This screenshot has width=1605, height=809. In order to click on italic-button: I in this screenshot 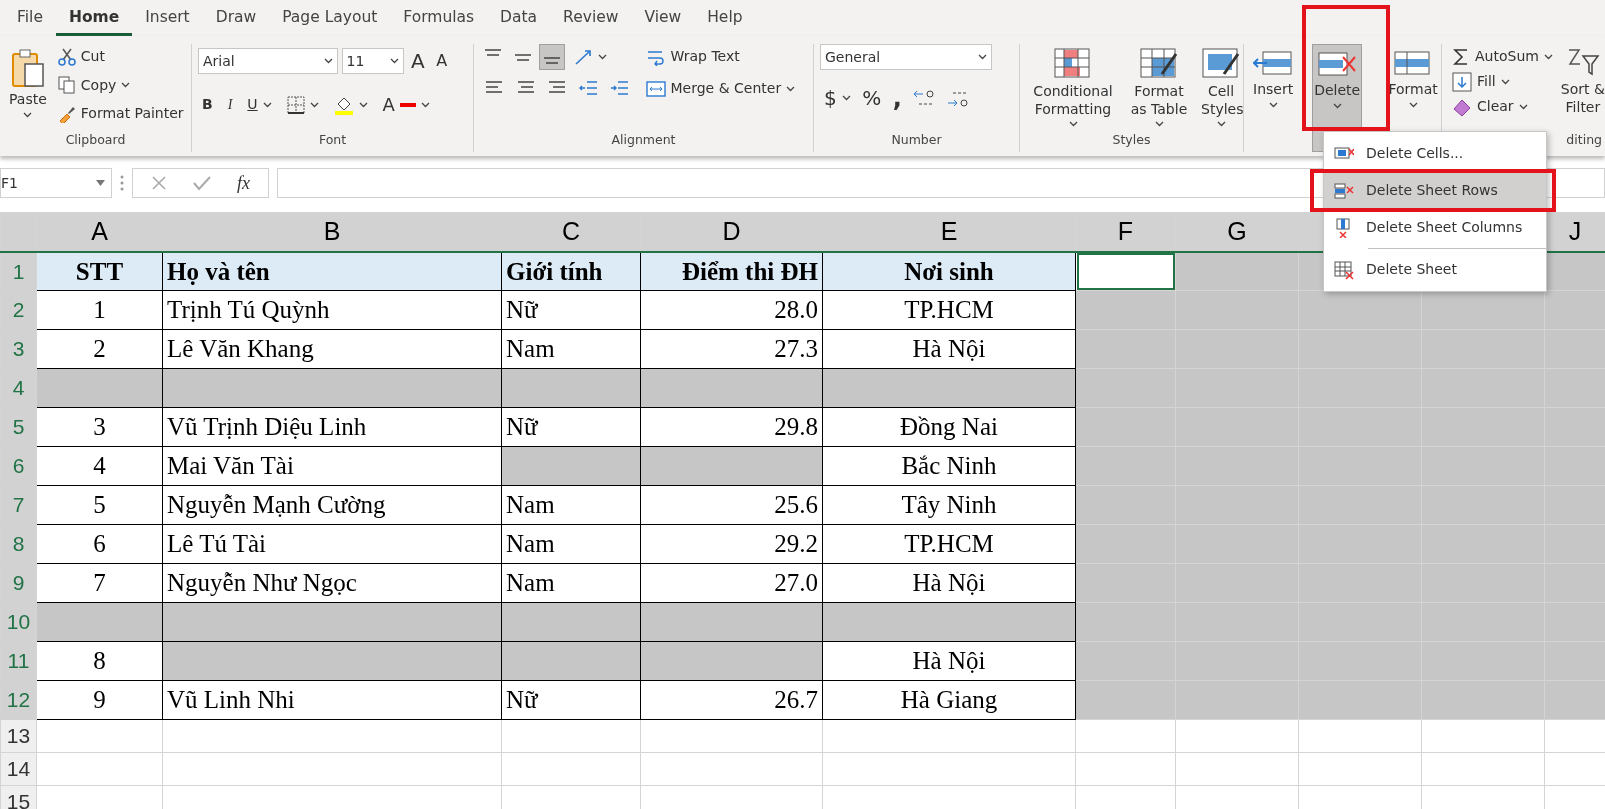, I will do `click(230, 104)`.